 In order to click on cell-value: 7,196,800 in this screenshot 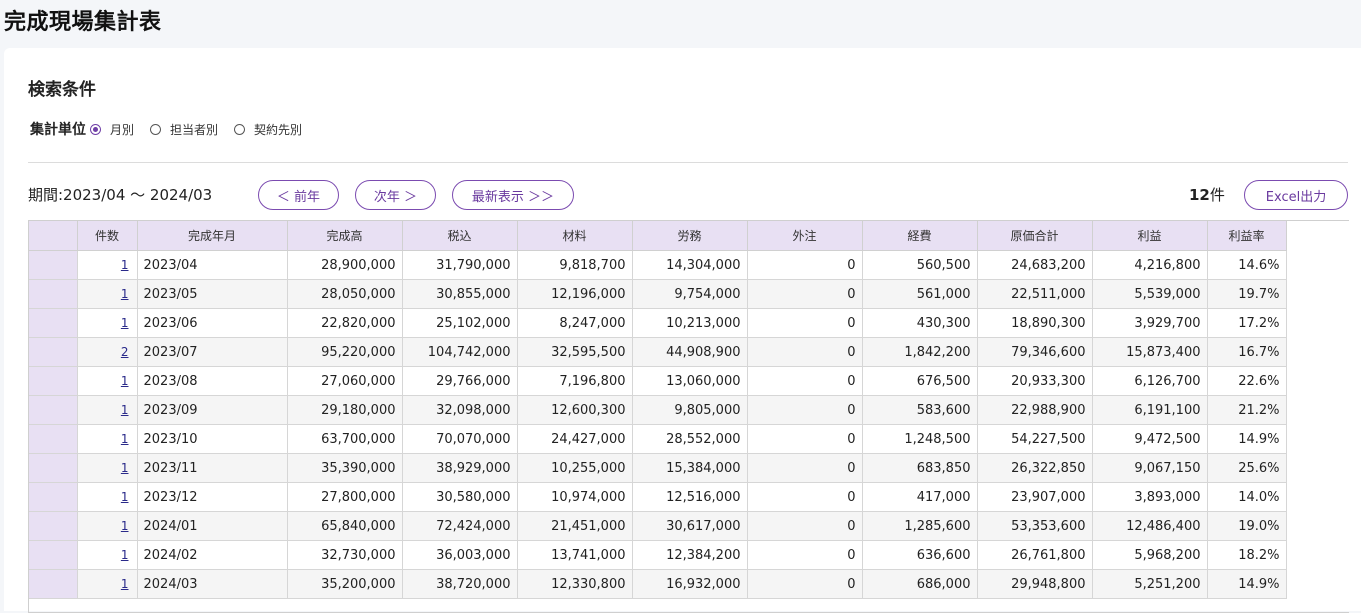, I will do `click(574, 381)`.